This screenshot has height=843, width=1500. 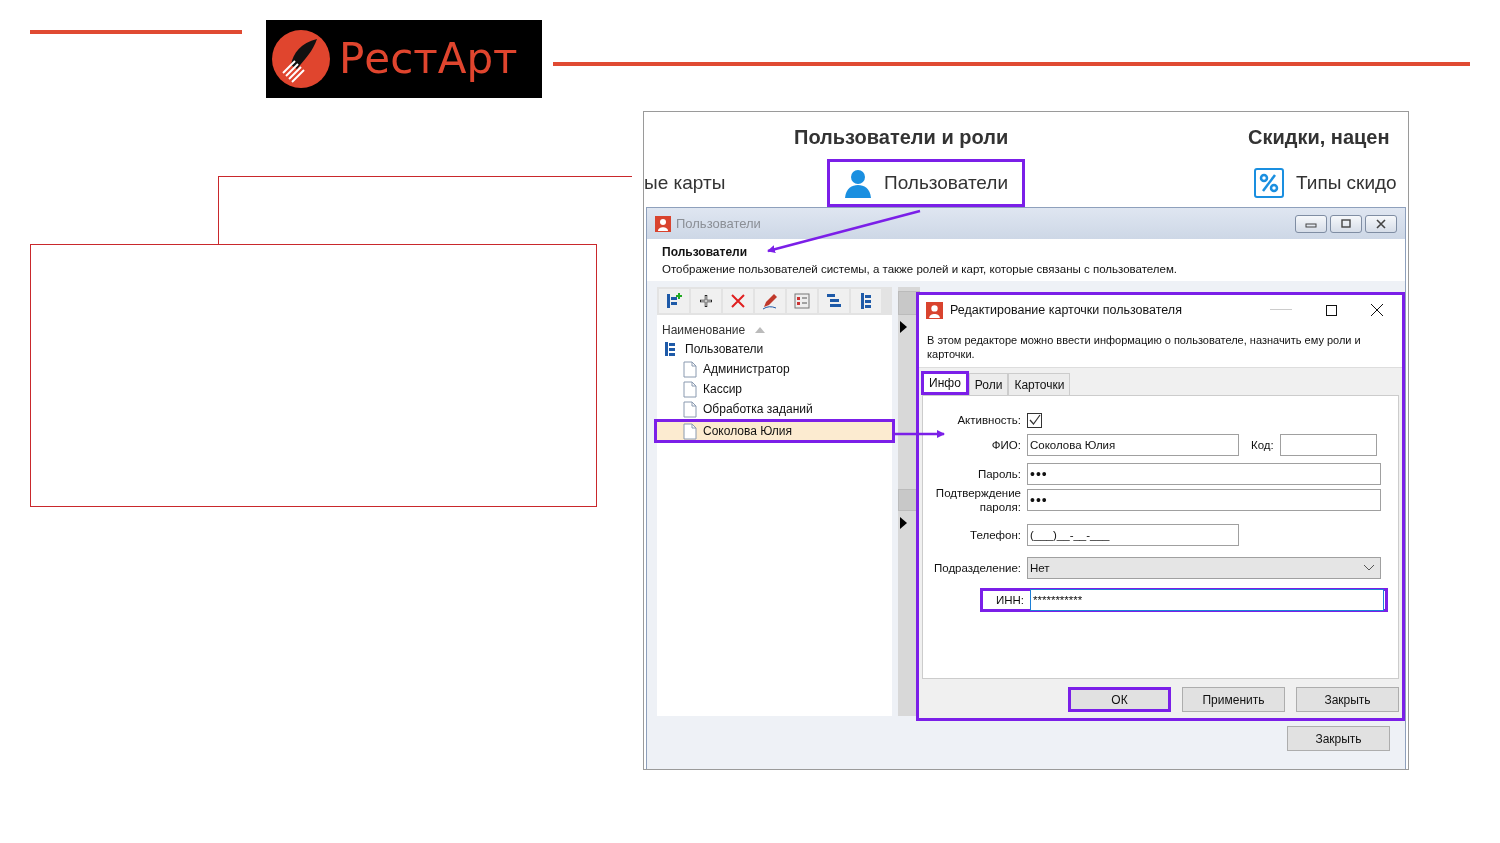 I want to click on sort-ascending-icon, so click(x=760, y=330).